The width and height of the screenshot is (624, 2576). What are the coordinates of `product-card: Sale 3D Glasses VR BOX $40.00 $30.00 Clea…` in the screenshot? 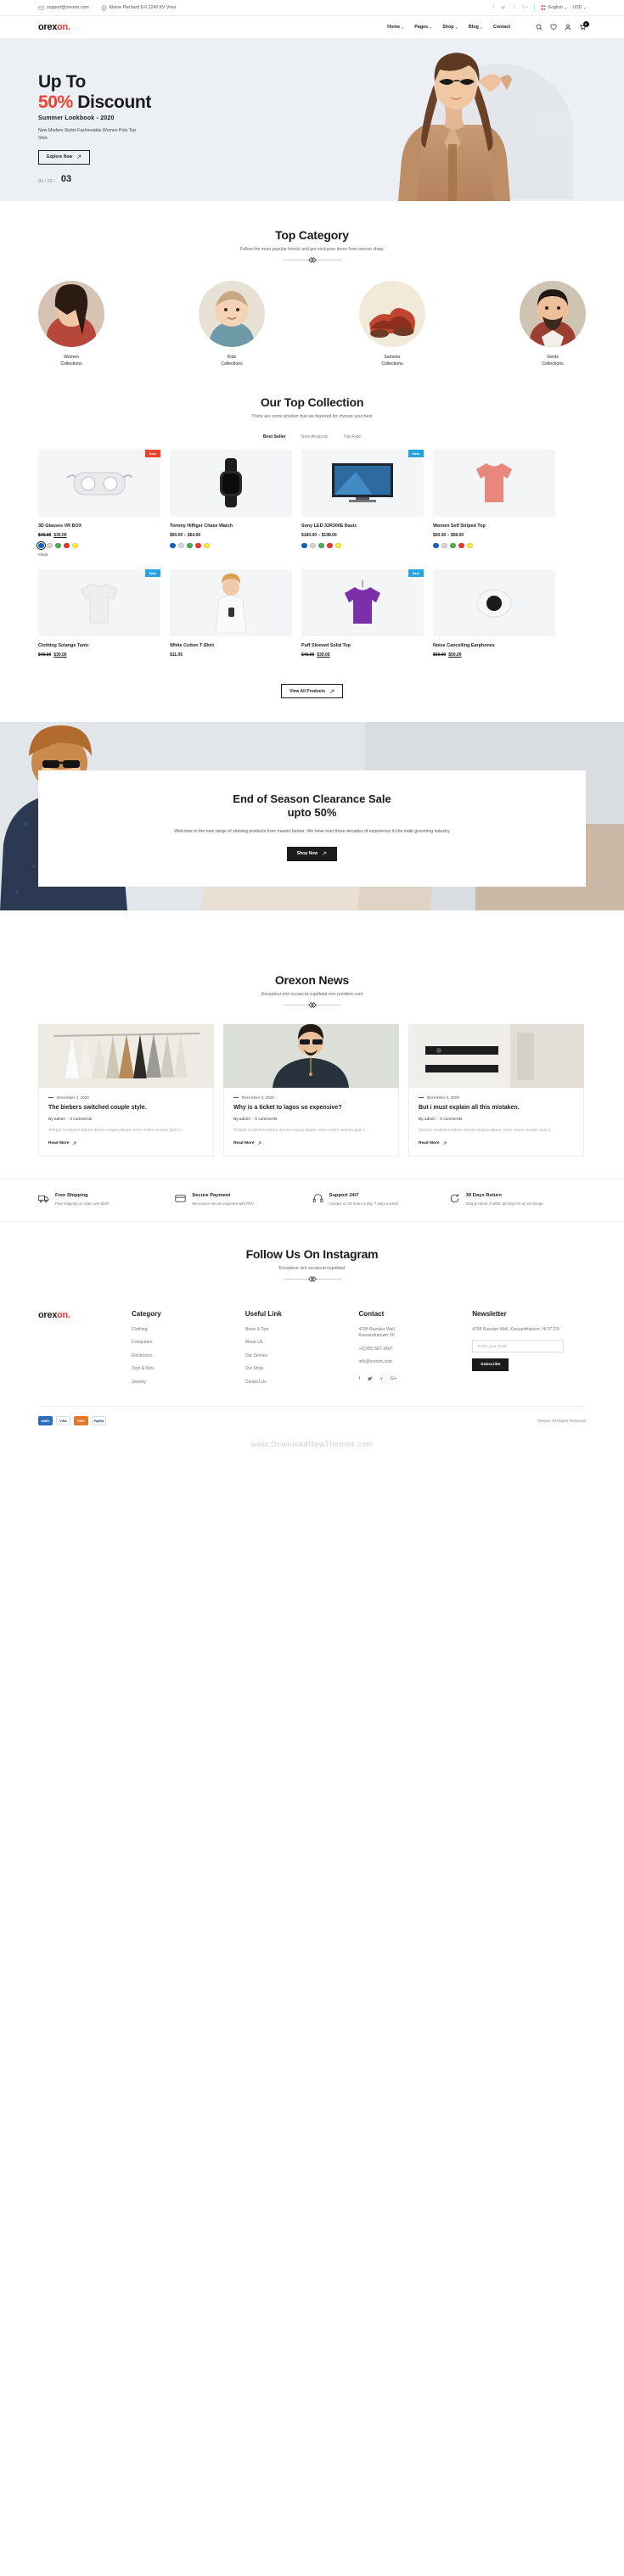 It's located at (98, 503).